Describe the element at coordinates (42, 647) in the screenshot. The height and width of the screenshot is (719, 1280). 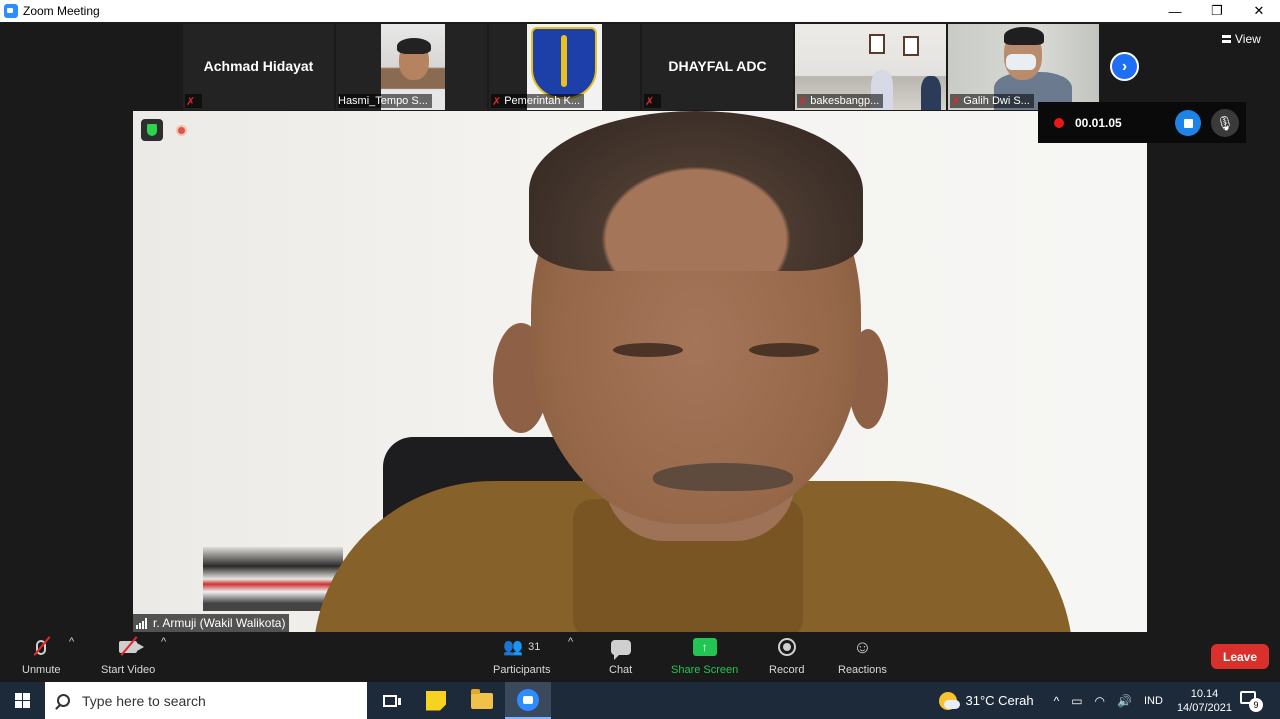
I see `mic-muted-icon` at that location.